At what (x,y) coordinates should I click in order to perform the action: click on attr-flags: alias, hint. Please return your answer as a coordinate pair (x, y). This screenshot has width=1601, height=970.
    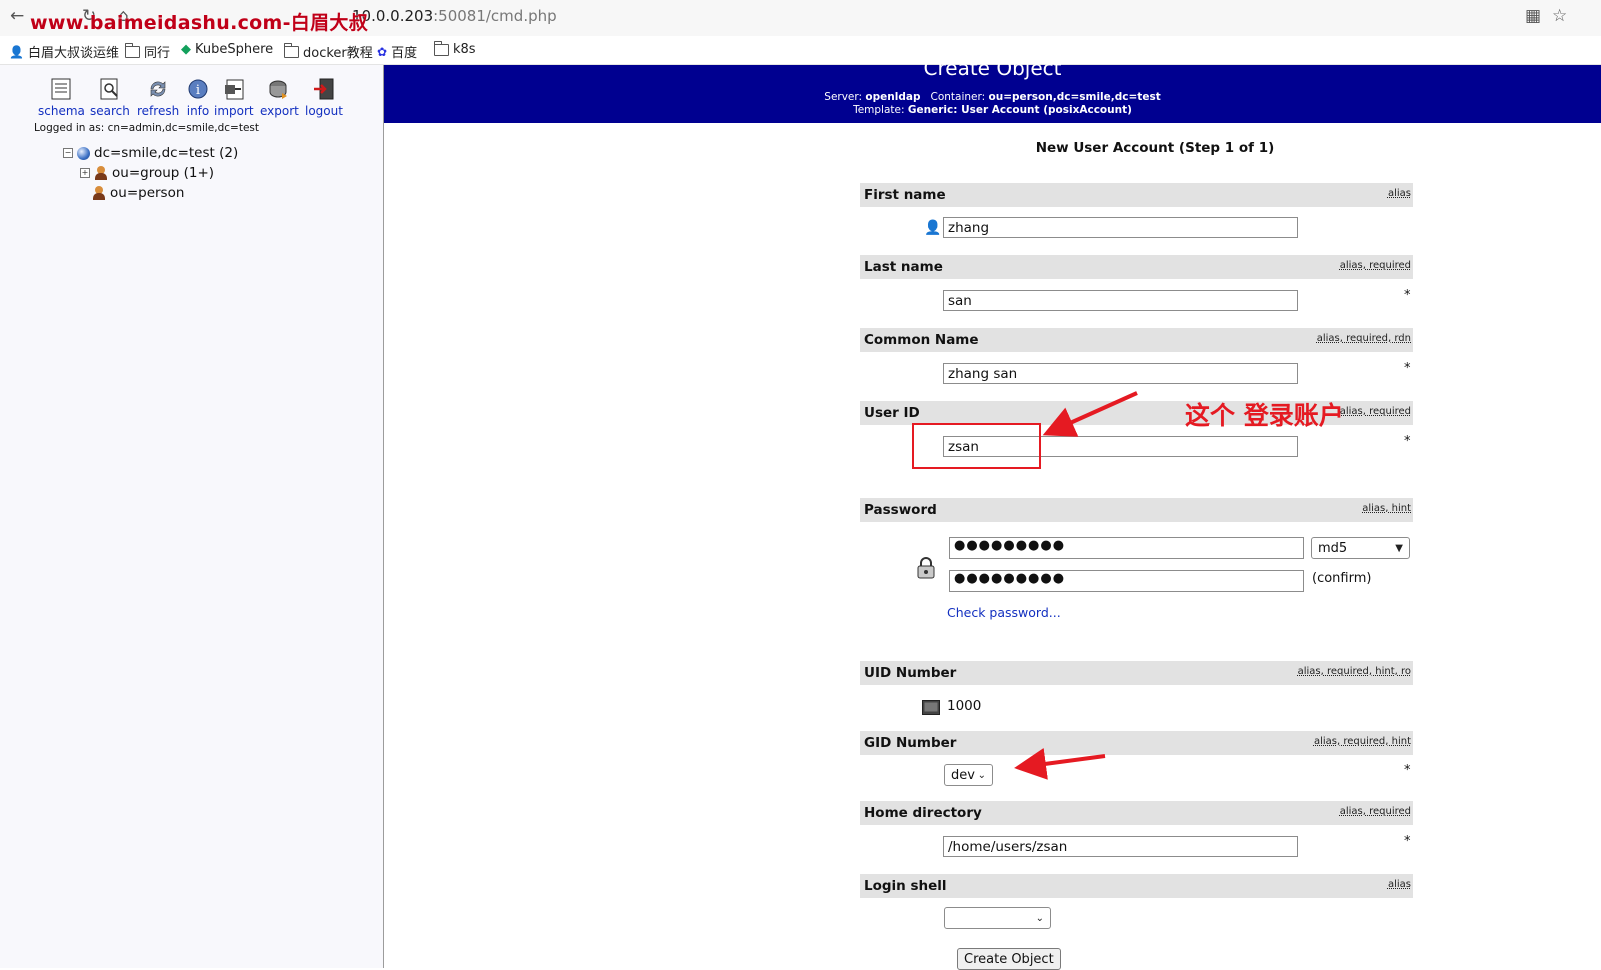
    Looking at the image, I should click on (1386, 508).